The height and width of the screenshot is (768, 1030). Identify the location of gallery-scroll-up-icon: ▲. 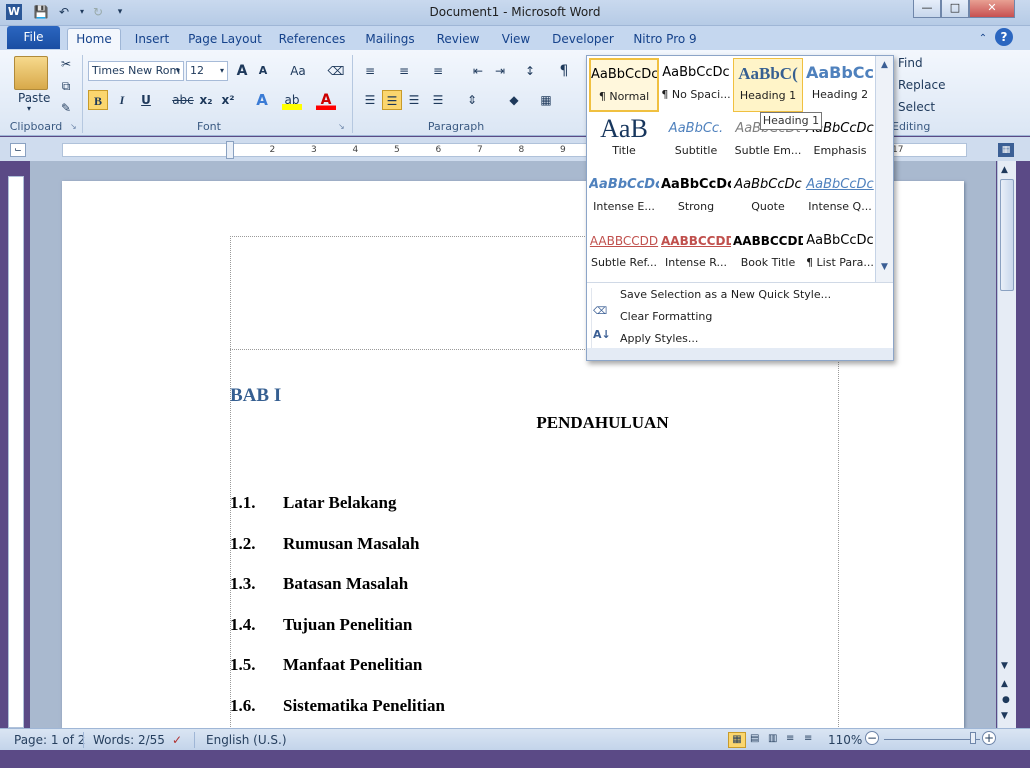
(884, 65).